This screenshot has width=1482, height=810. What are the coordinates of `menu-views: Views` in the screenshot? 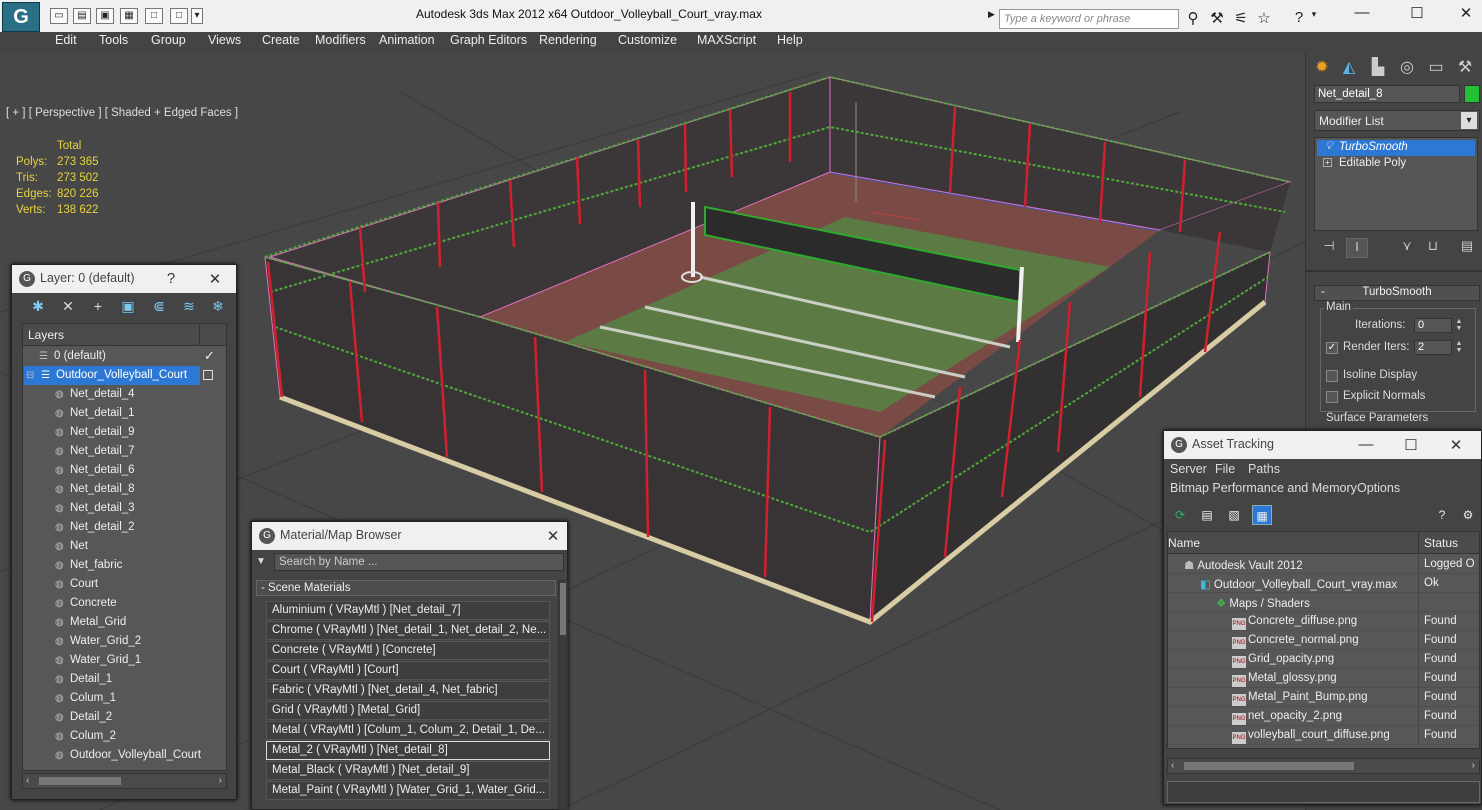 It's located at (224, 40).